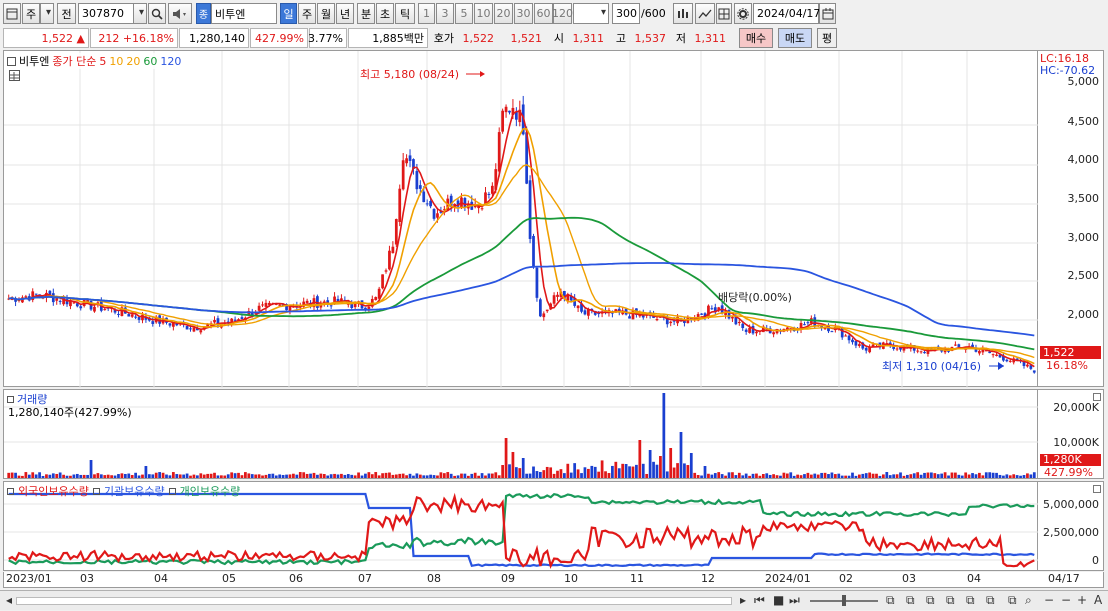  I want to click on price-tick-2000: 2,000, so click(1083, 314).